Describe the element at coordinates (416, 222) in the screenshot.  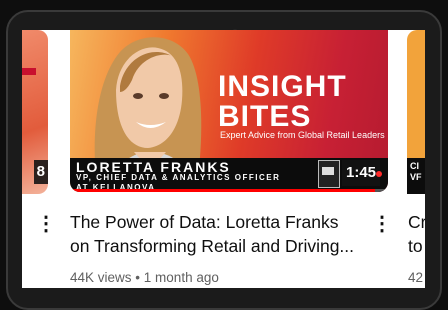
I see `right-video-title-line1: Cr` at that location.